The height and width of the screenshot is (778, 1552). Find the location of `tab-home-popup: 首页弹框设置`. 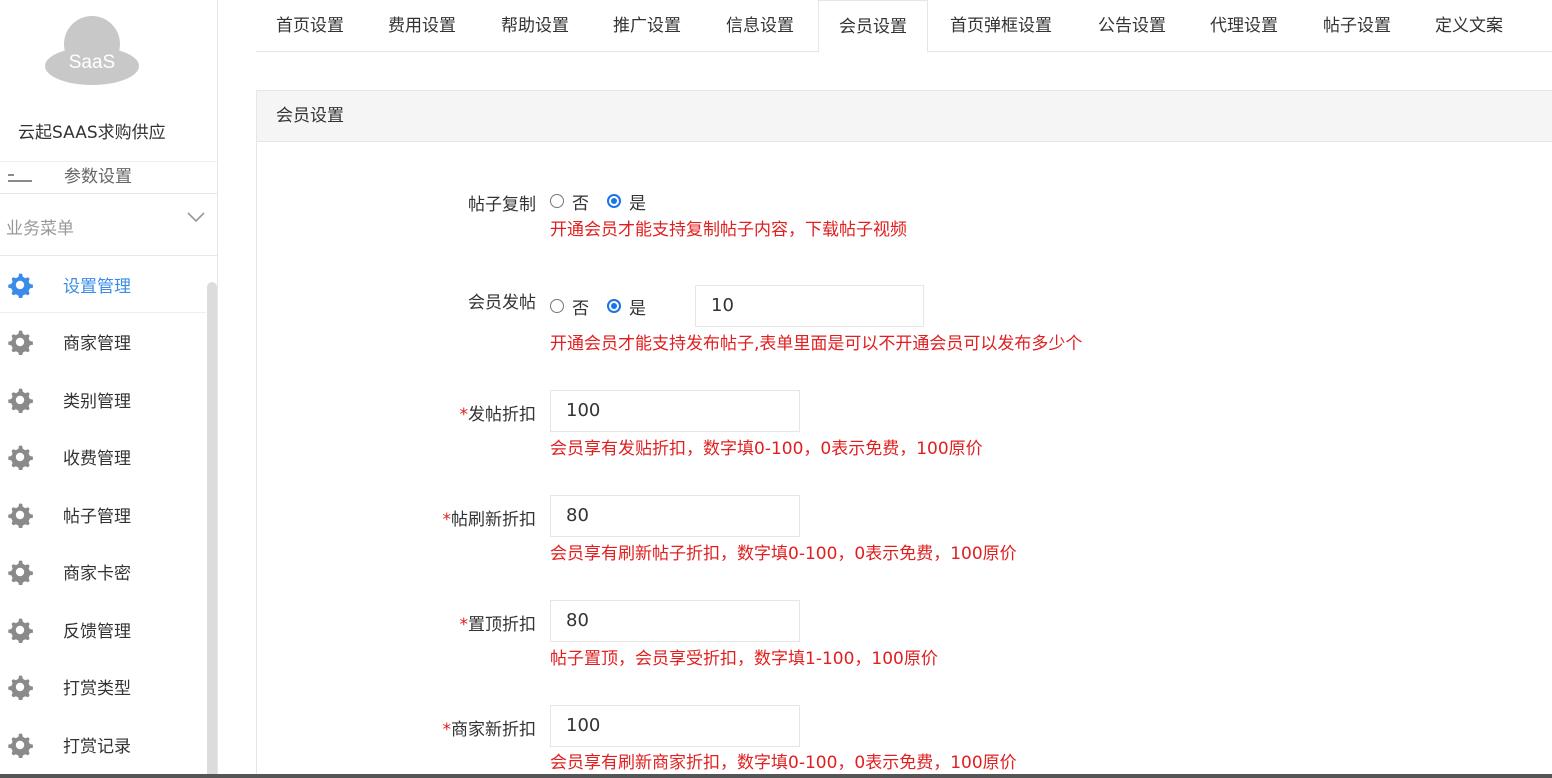

tab-home-popup: 首页弹框设置 is located at coordinates (1001, 26).